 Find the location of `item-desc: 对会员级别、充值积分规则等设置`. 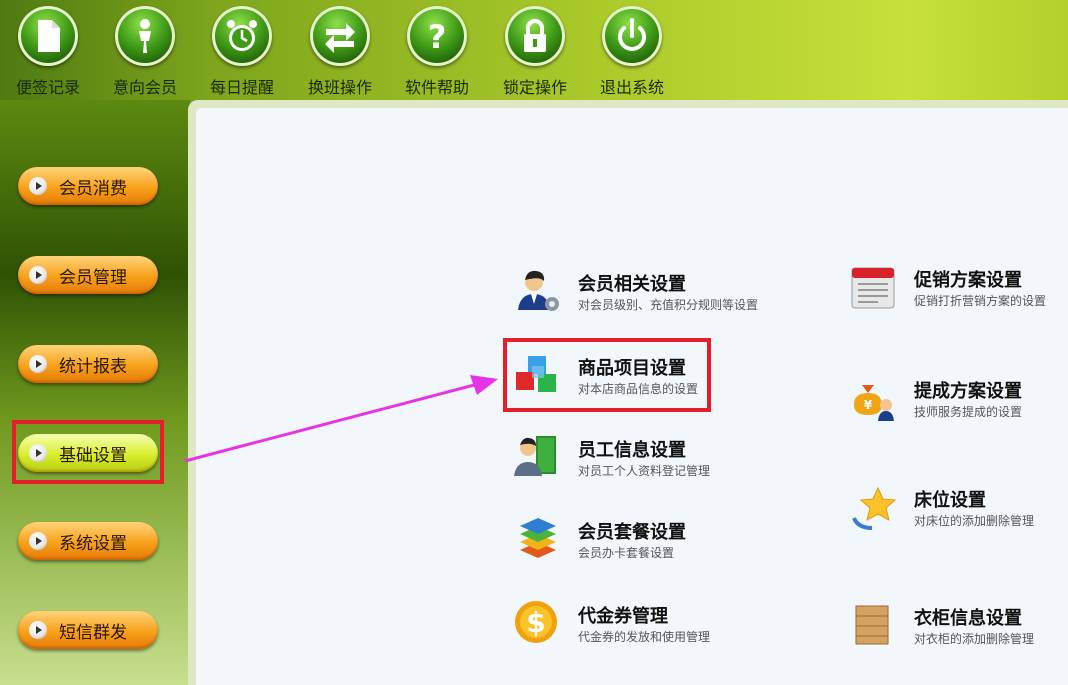

item-desc: 对会员级别、充值积分规则等设置 is located at coordinates (668, 305).